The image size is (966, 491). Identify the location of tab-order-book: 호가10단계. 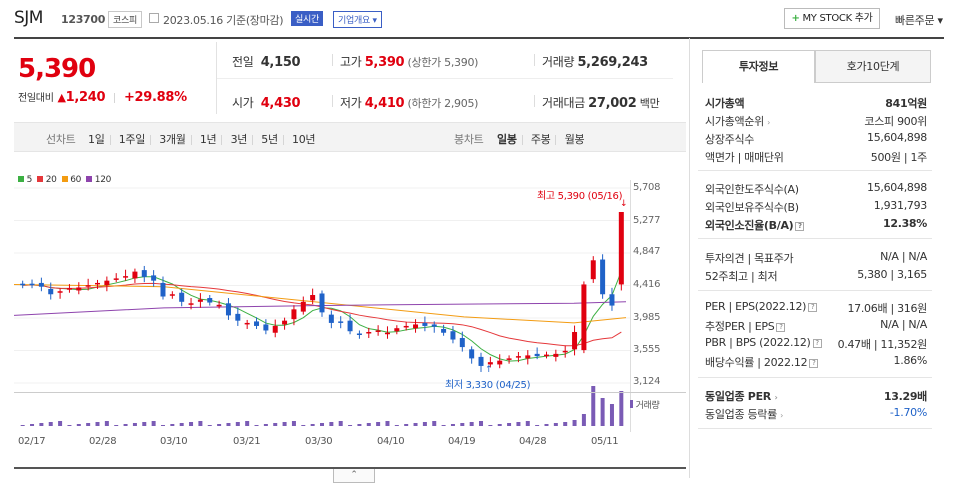
(873, 66).